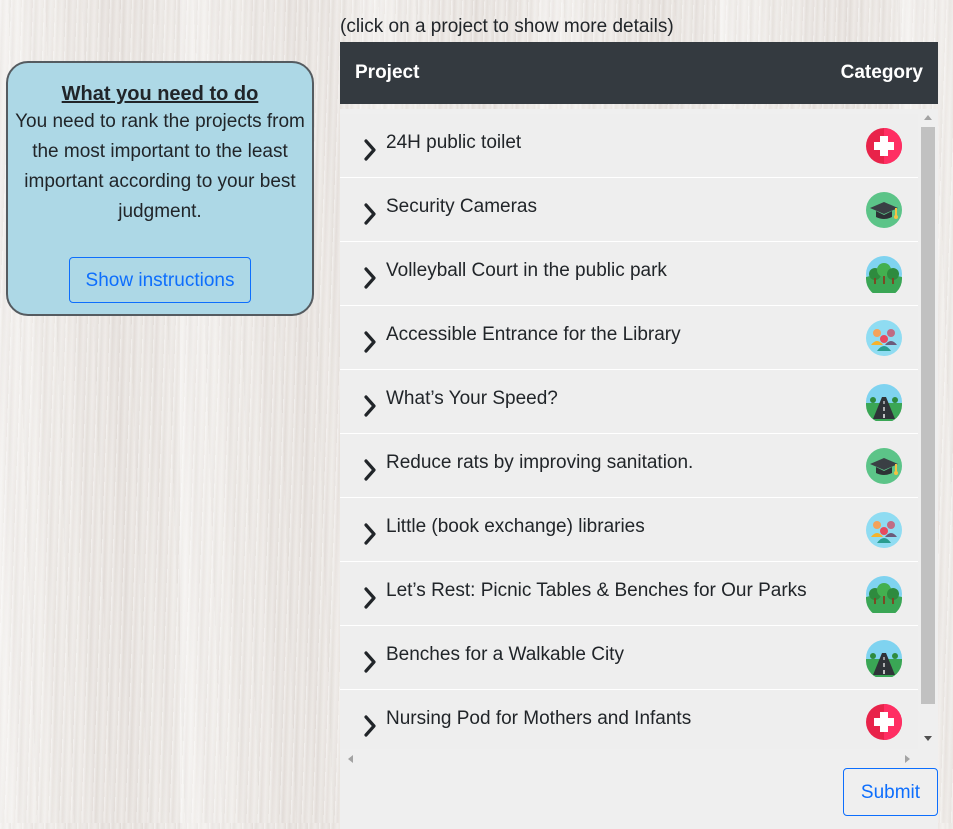  Describe the element at coordinates (629, 146) in the screenshot. I see `project-row: 24H public toilet` at that location.